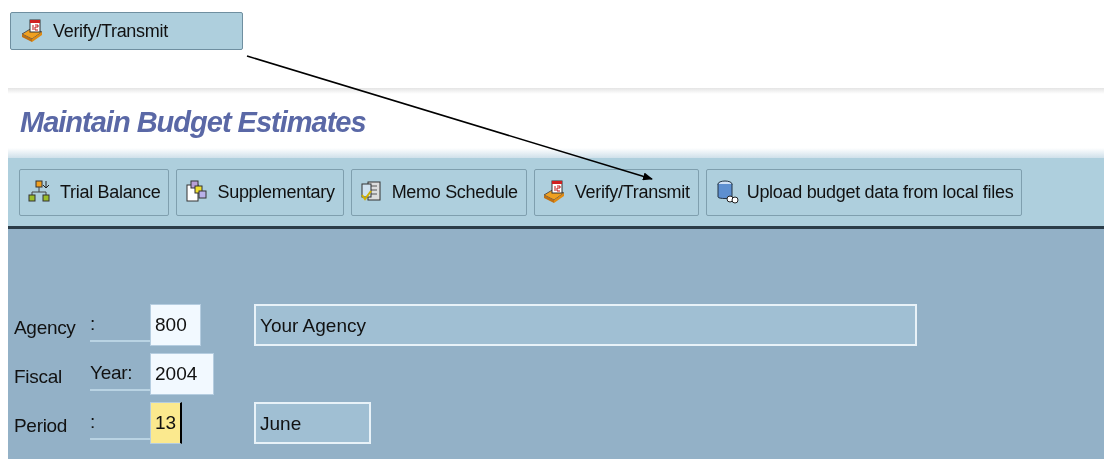 This screenshot has width=1104, height=459. Describe the element at coordinates (197, 192) in the screenshot. I see `documents-icon` at that location.